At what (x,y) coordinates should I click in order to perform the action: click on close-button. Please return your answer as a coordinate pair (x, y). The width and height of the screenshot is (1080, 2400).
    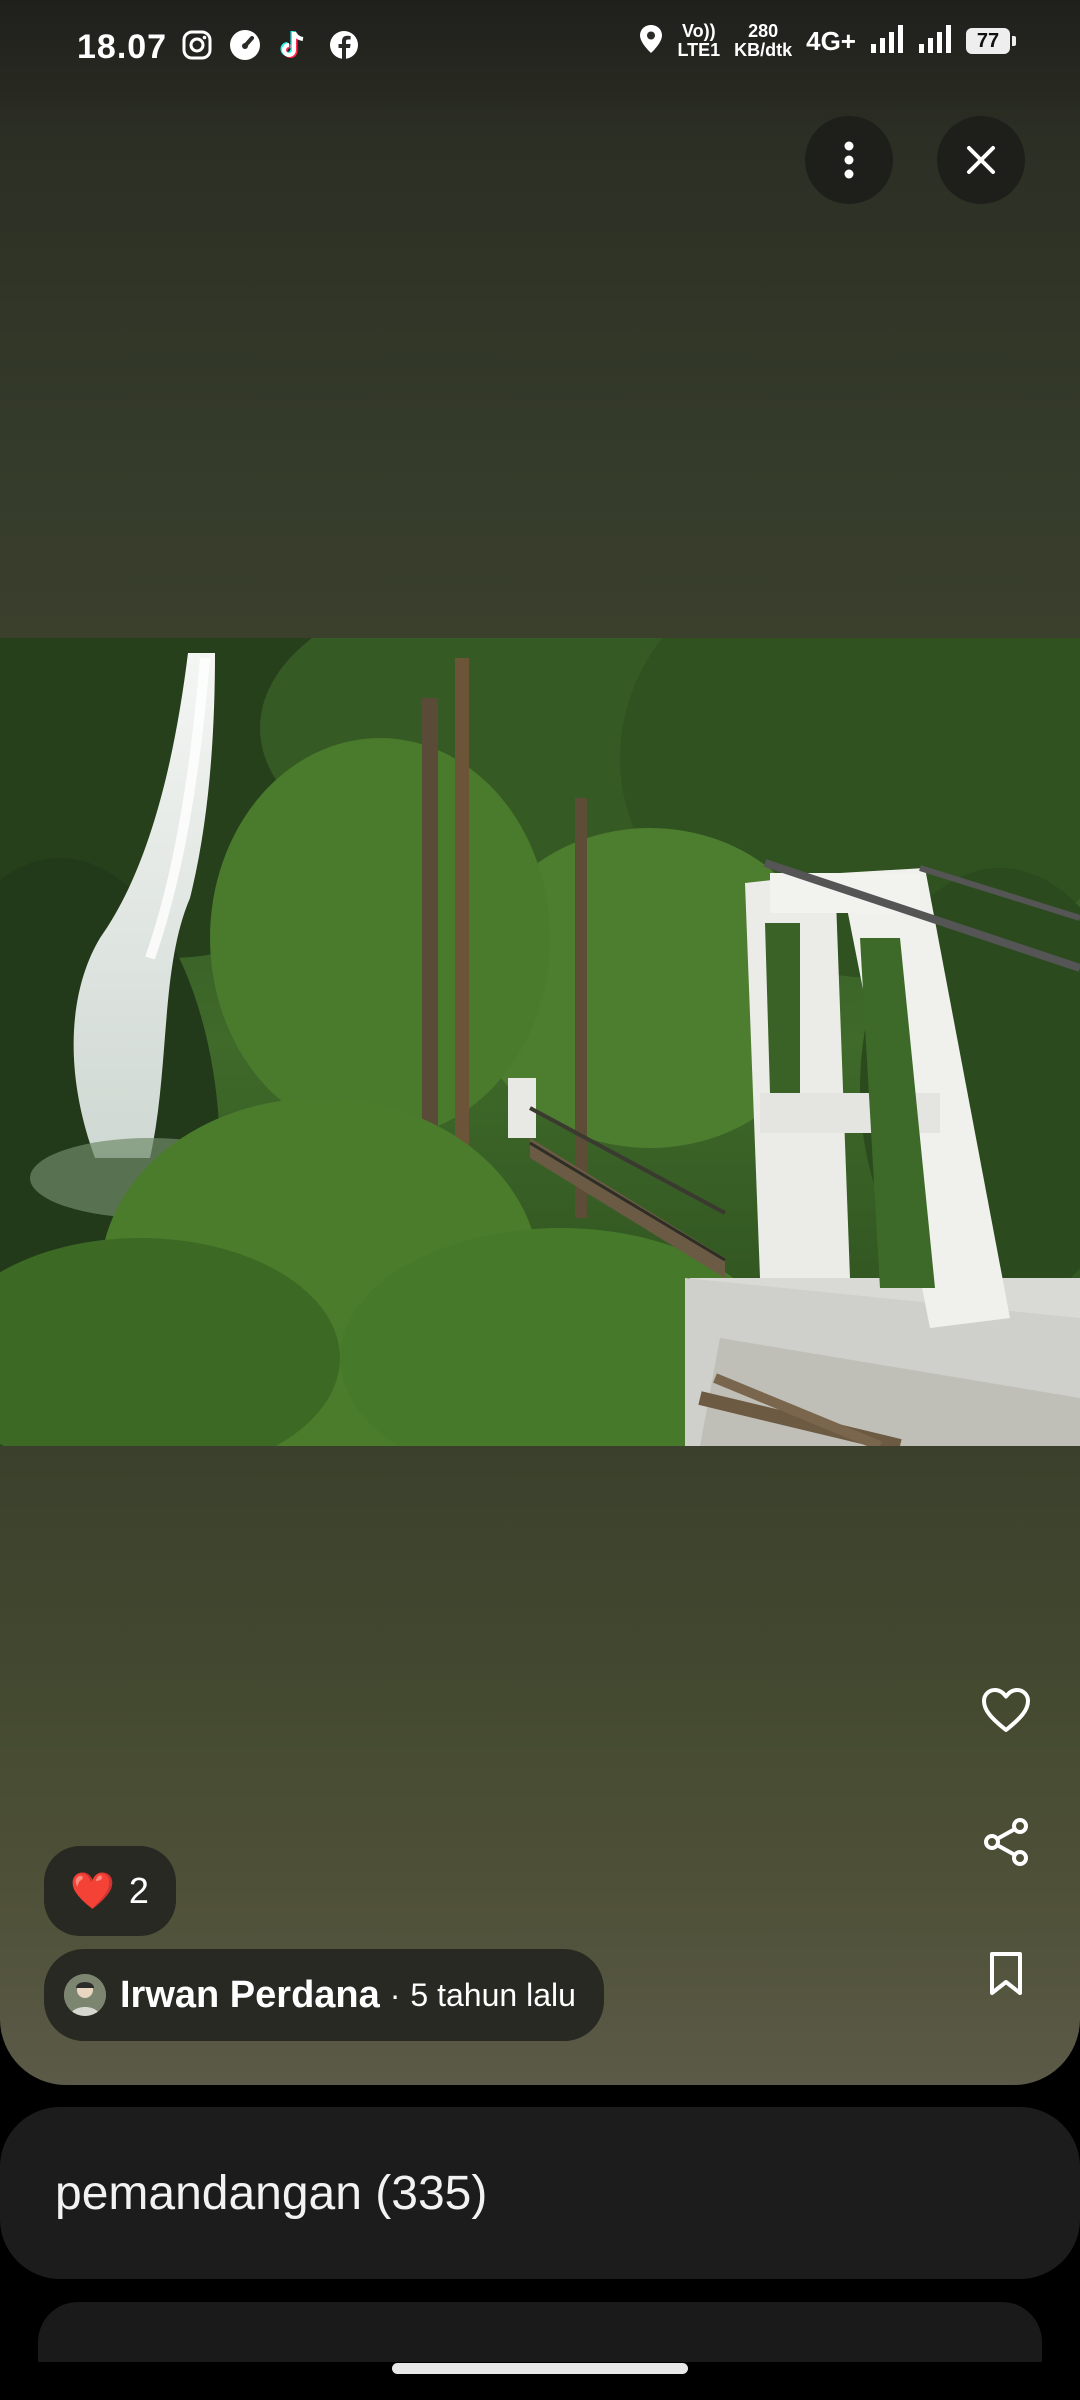
    Looking at the image, I should click on (981, 160).